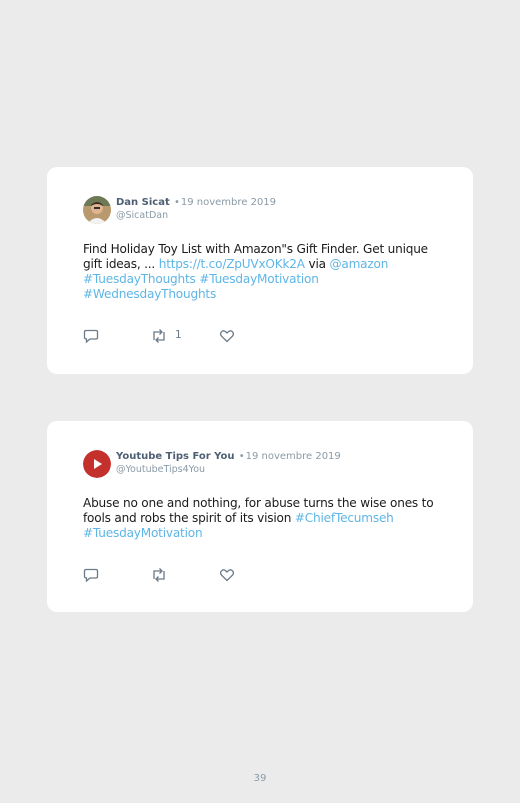  Describe the element at coordinates (344, 518) in the screenshot. I see `hashtag-link: #ChiefTecumseh` at that location.